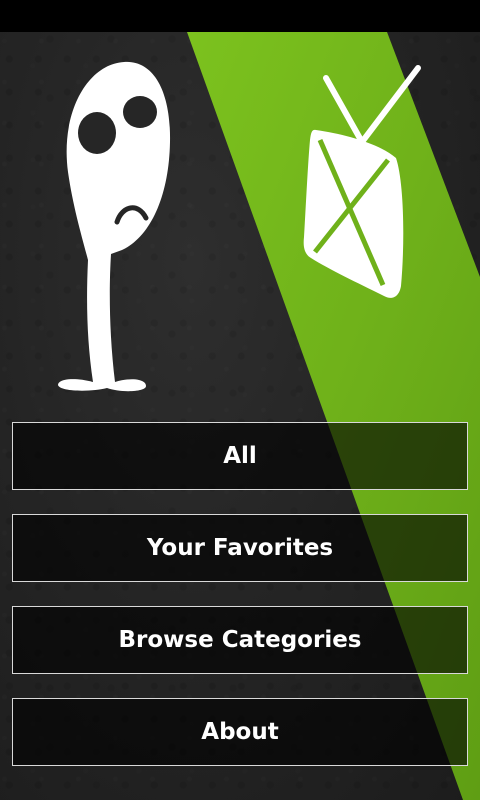 The width and height of the screenshot is (480, 800). What do you see at coordinates (362, 181) in the screenshot?
I see `tv-icon` at bounding box center [362, 181].